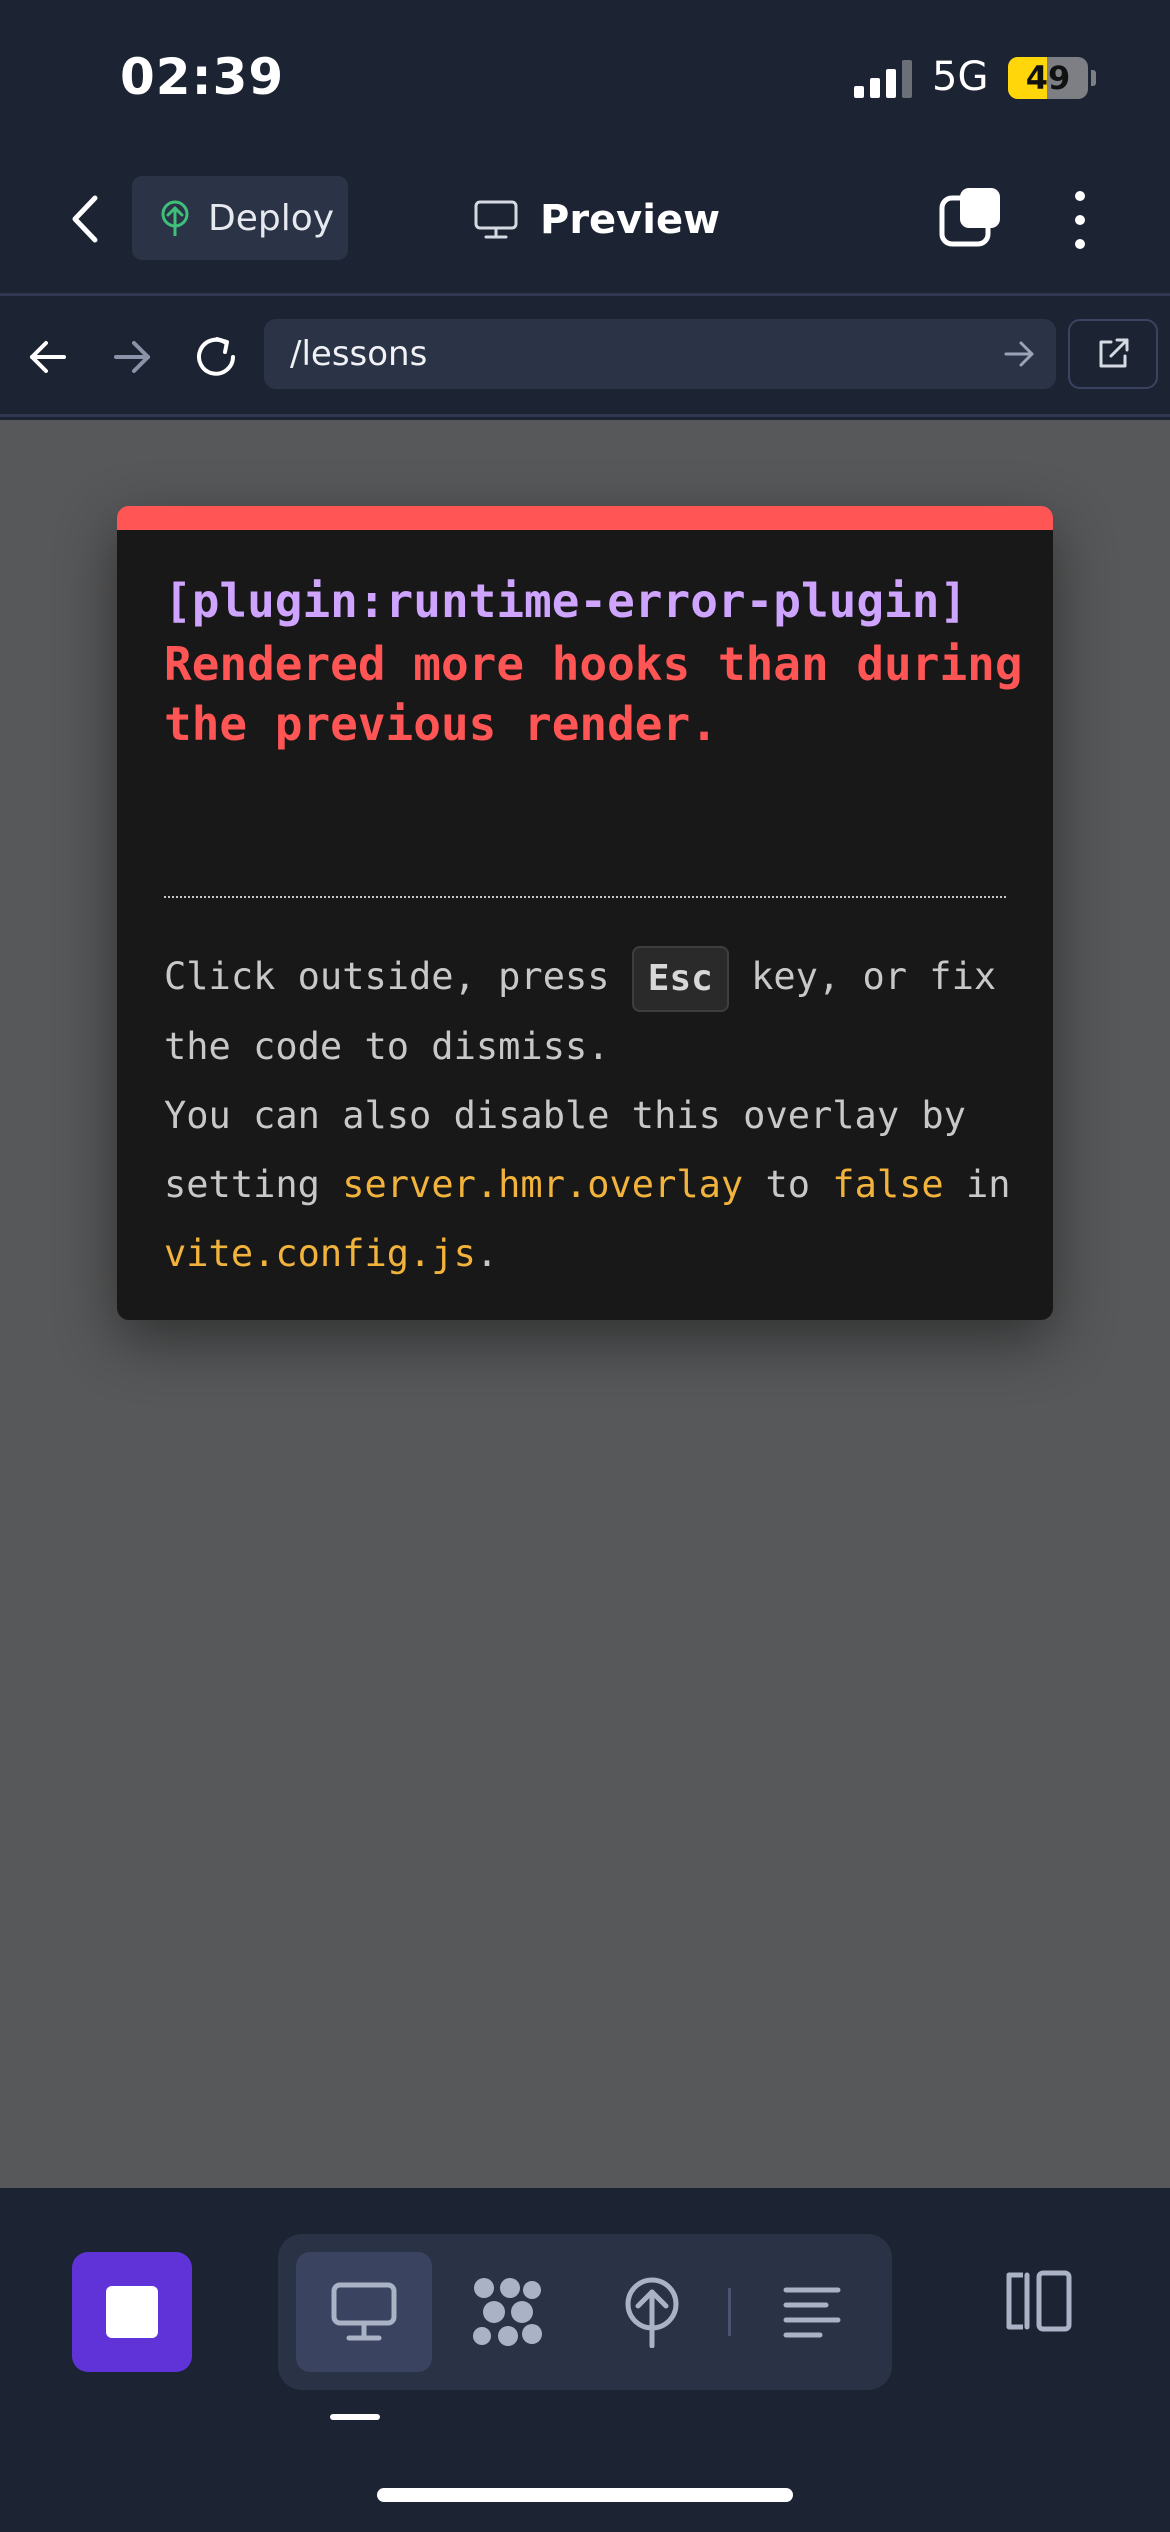 The image size is (1170, 2532). What do you see at coordinates (202, 77) in the screenshot?
I see `status-time: 02:39` at bounding box center [202, 77].